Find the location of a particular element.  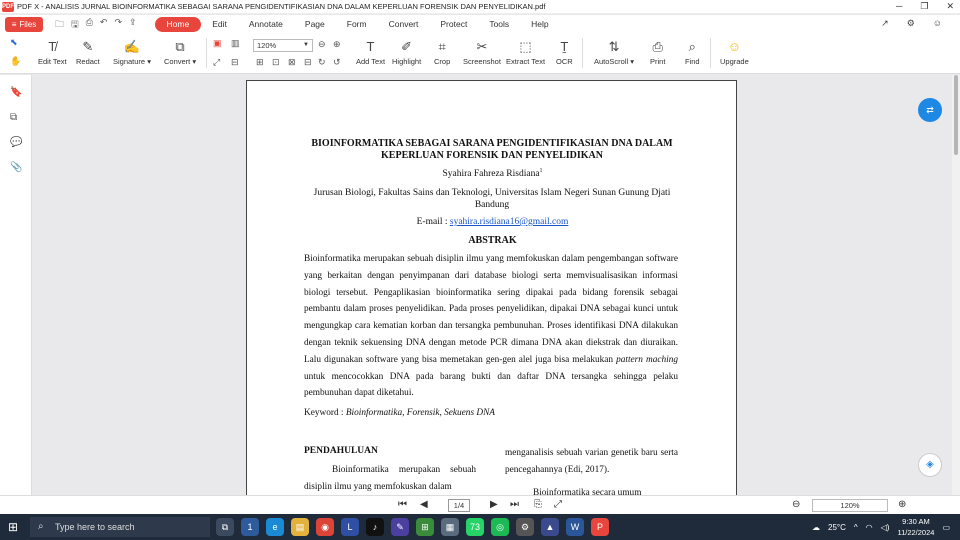

close-icon: ✕ is located at coordinates (950, 6).